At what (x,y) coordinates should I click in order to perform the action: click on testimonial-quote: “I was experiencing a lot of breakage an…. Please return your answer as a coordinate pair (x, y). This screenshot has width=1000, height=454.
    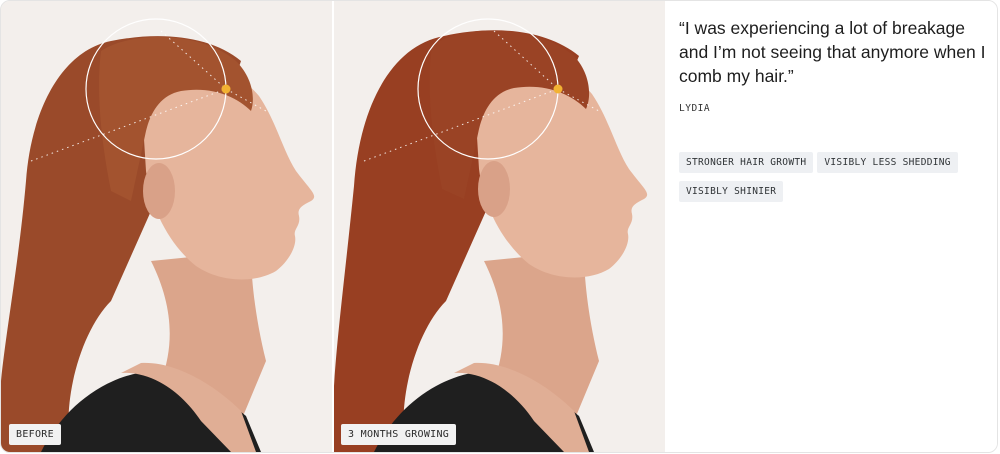
    Looking at the image, I should click on (832, 52).